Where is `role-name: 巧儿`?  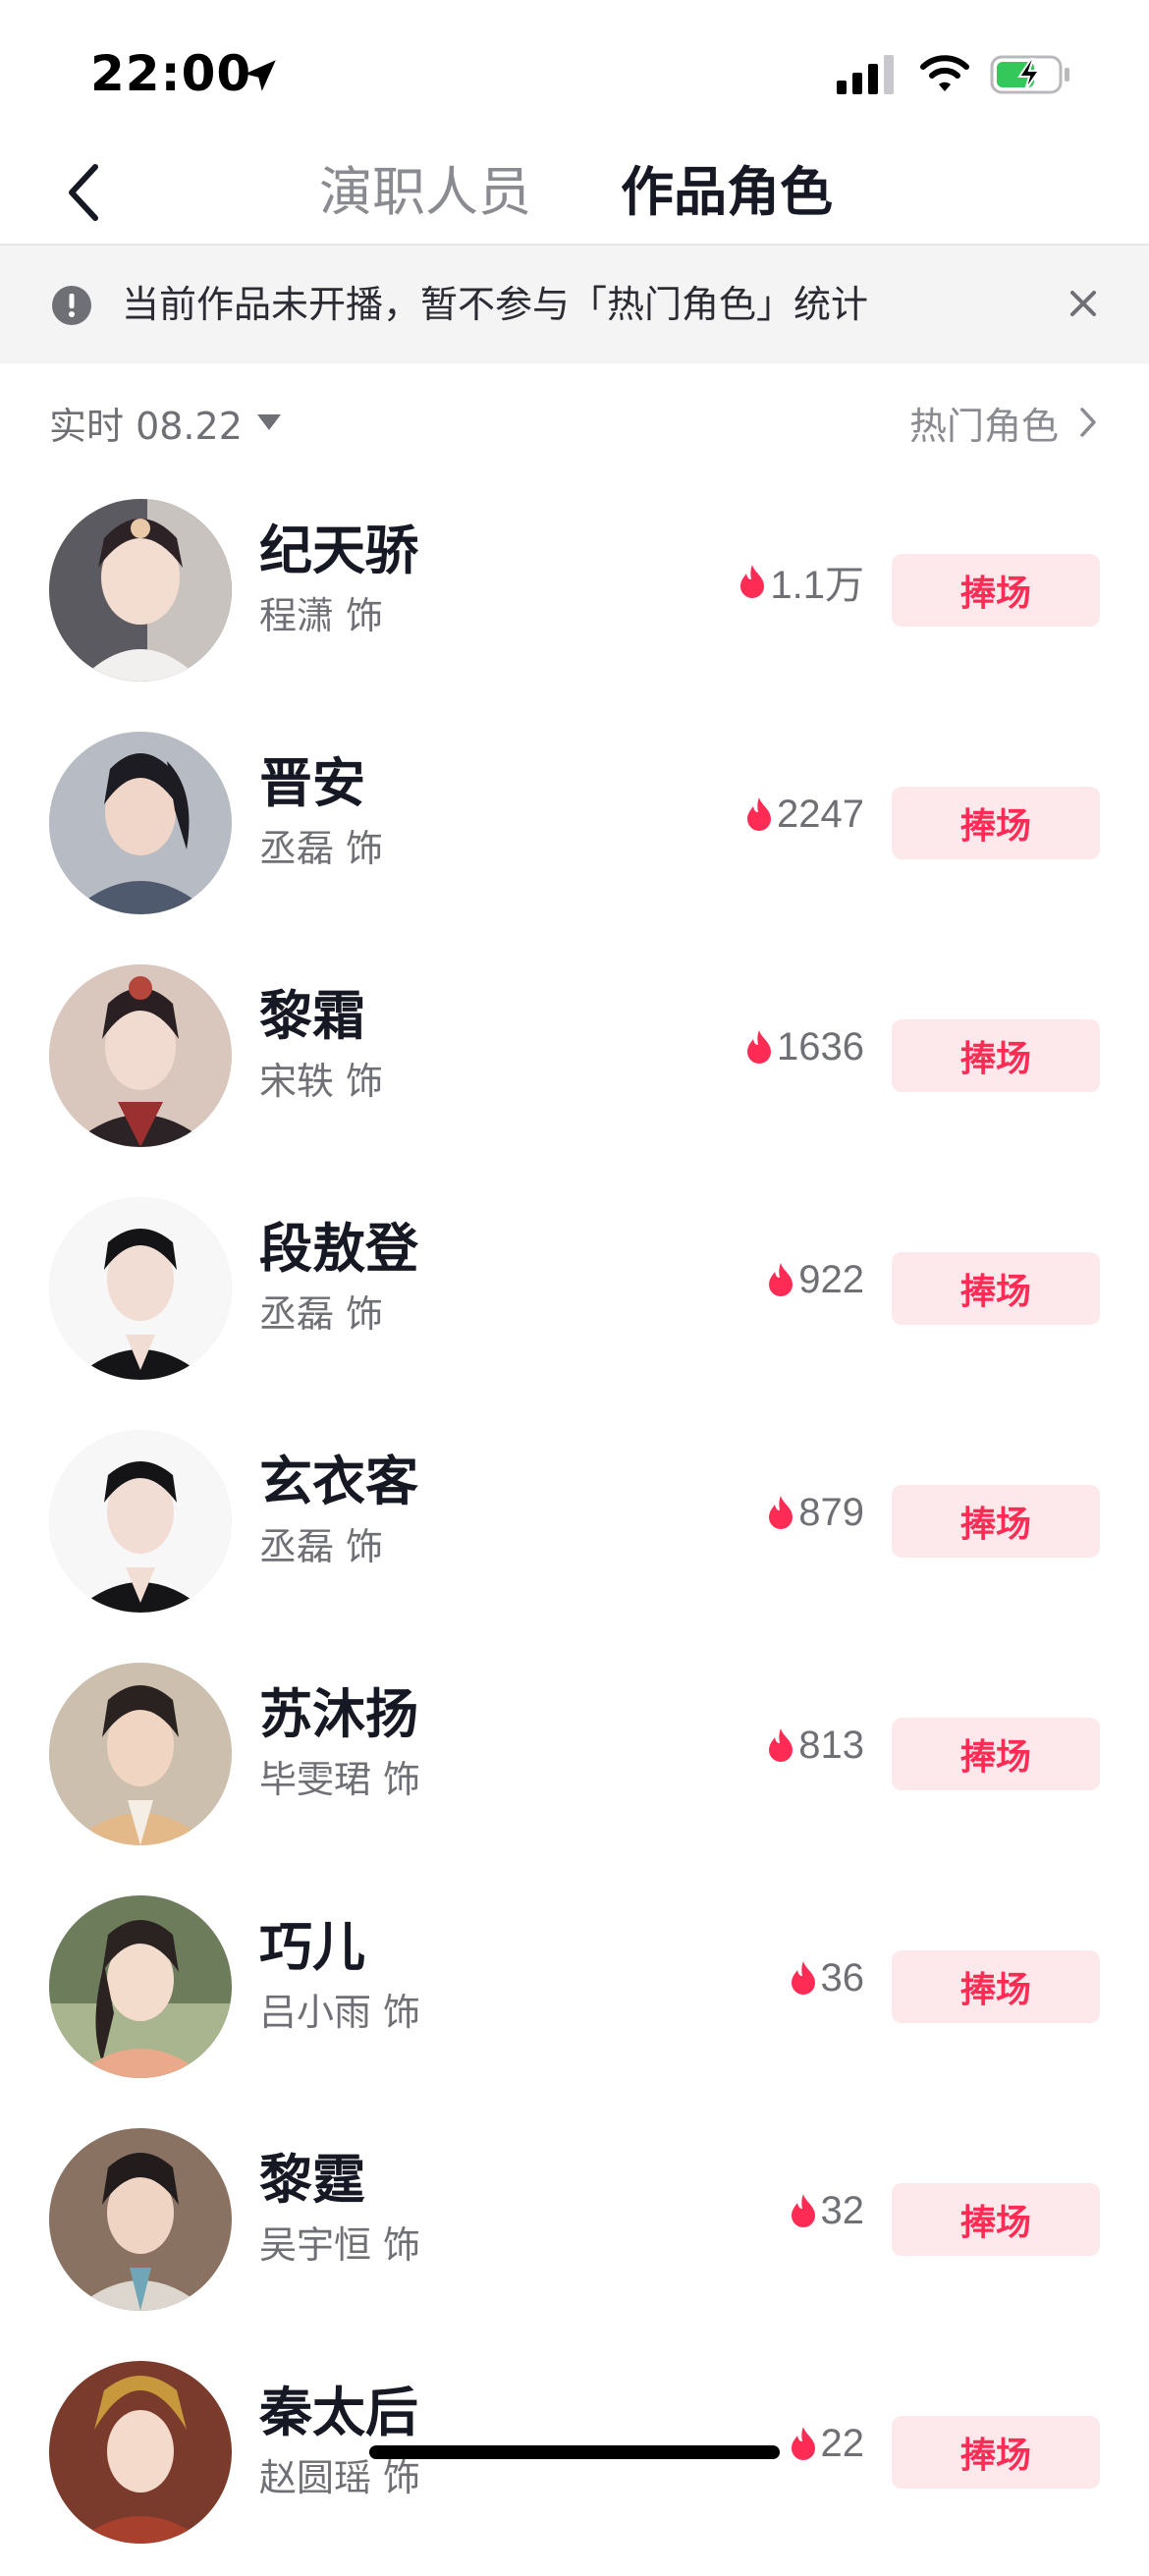
role-name: 巧儿 is located at coordinates (312, 1947).